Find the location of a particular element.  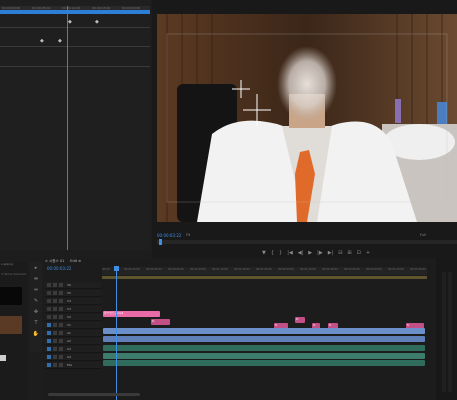

zoom-level-dropdown: Fit is located at coordinates (188, 235).